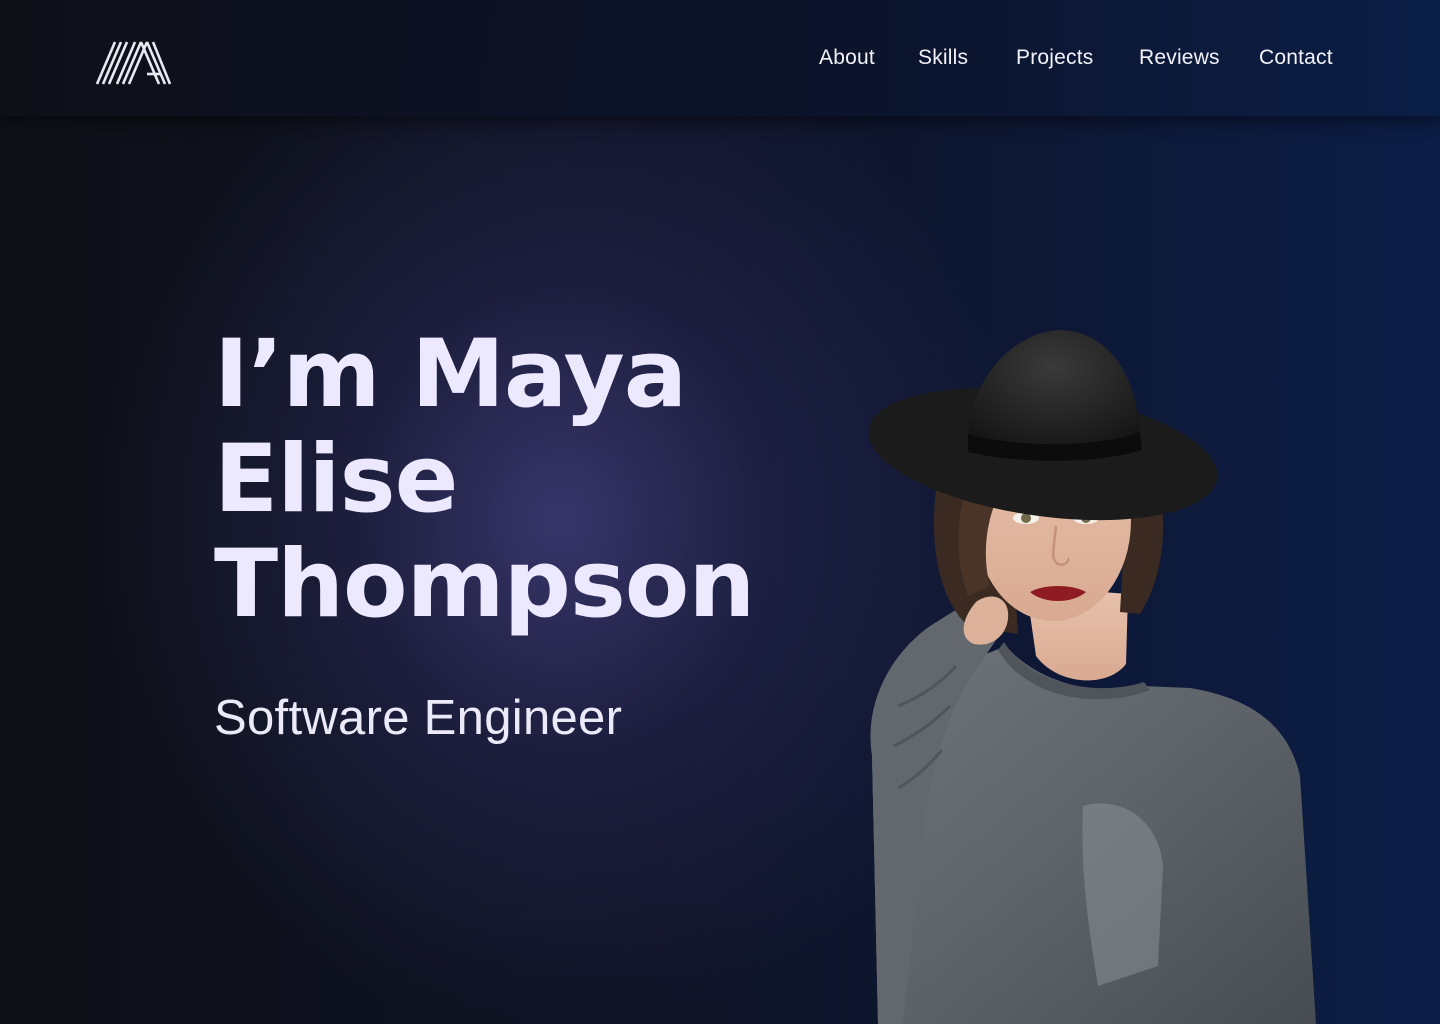 This screenshot has height=1024, width=1440. What do you see at coordinates (484, 584) in the screenshot?
I see `hero-title-line: Thompson` at bounding box center [484, 584].